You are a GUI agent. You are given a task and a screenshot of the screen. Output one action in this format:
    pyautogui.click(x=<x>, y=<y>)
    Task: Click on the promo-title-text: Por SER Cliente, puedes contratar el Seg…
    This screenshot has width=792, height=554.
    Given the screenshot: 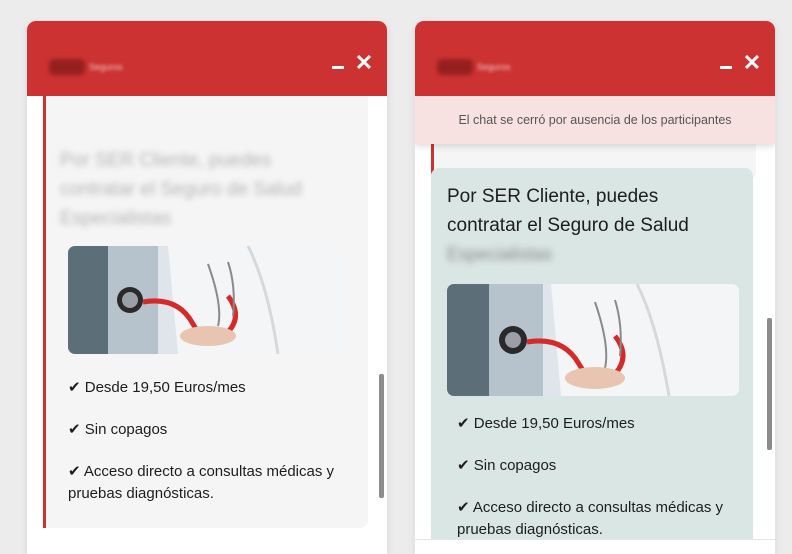 What is the action you would take?
    pyautogui.click(x=568, y=211)
    